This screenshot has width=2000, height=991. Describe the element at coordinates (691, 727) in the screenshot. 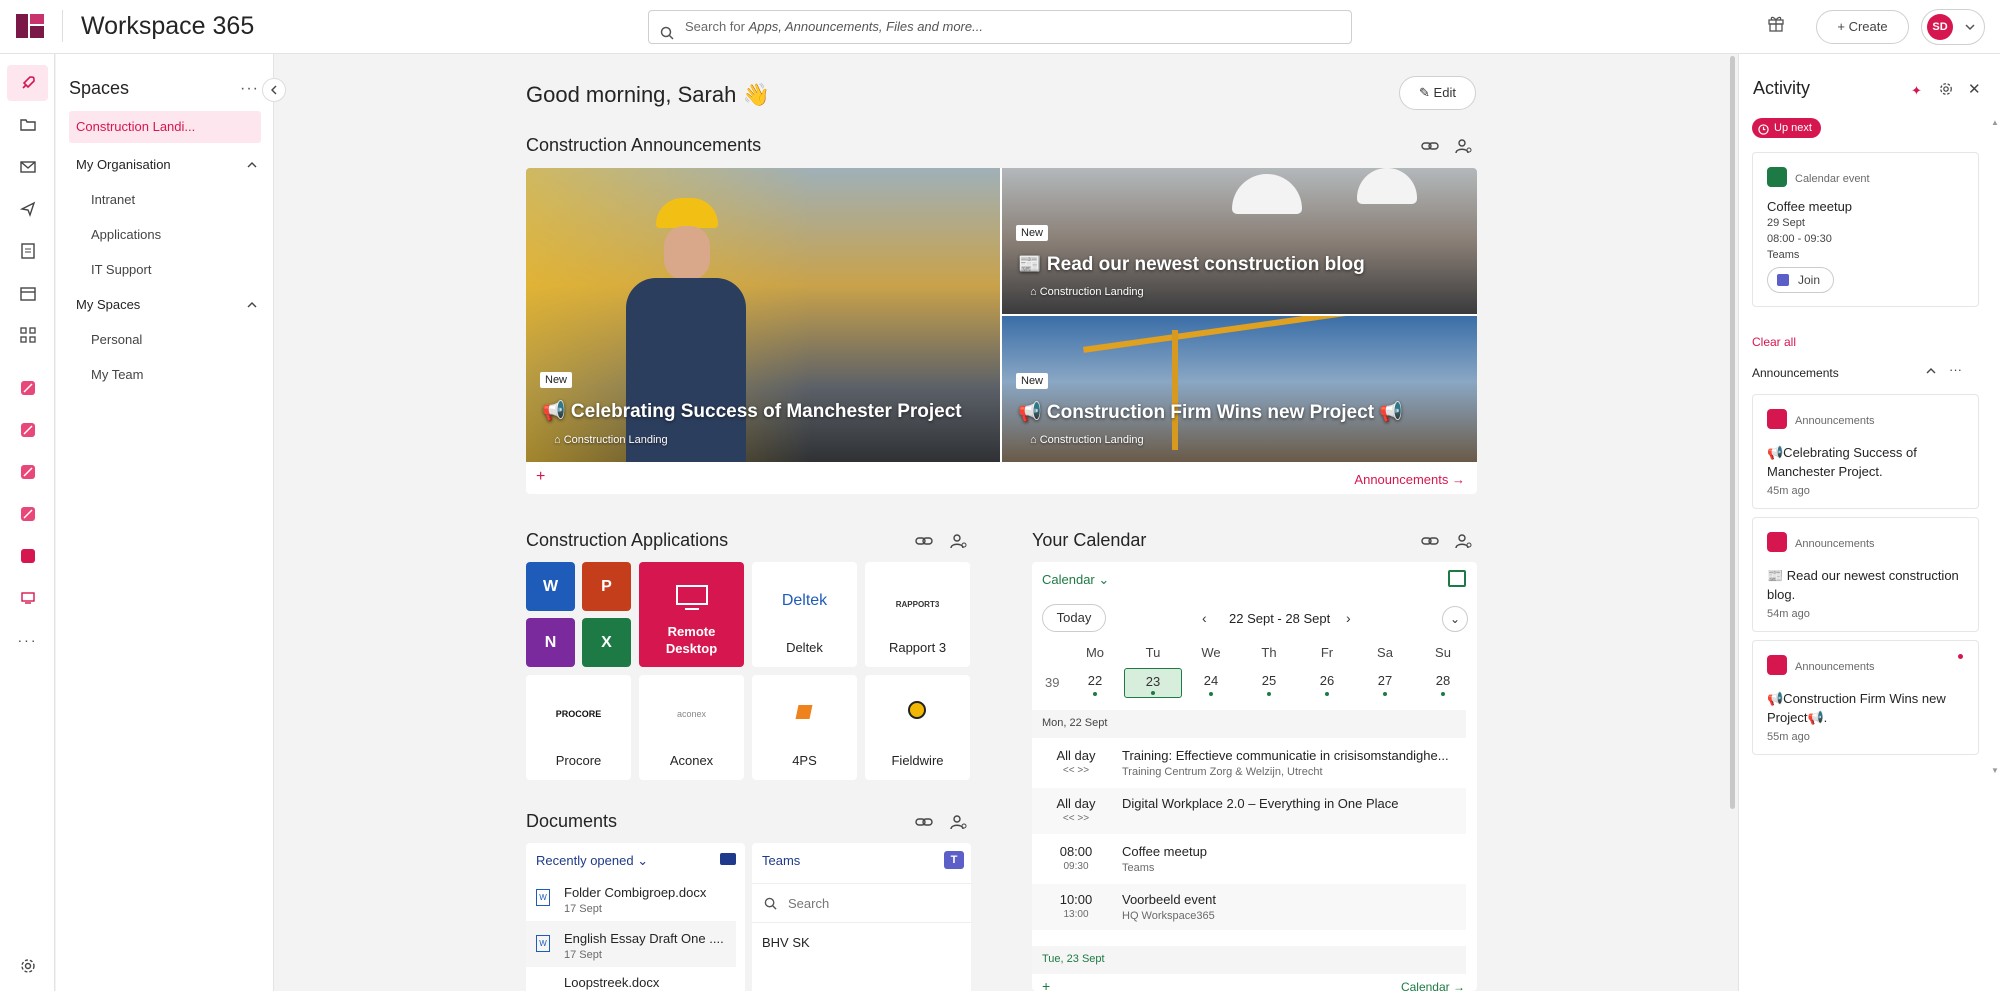

I see `aconex-tile: aconex Aconex` at that location.